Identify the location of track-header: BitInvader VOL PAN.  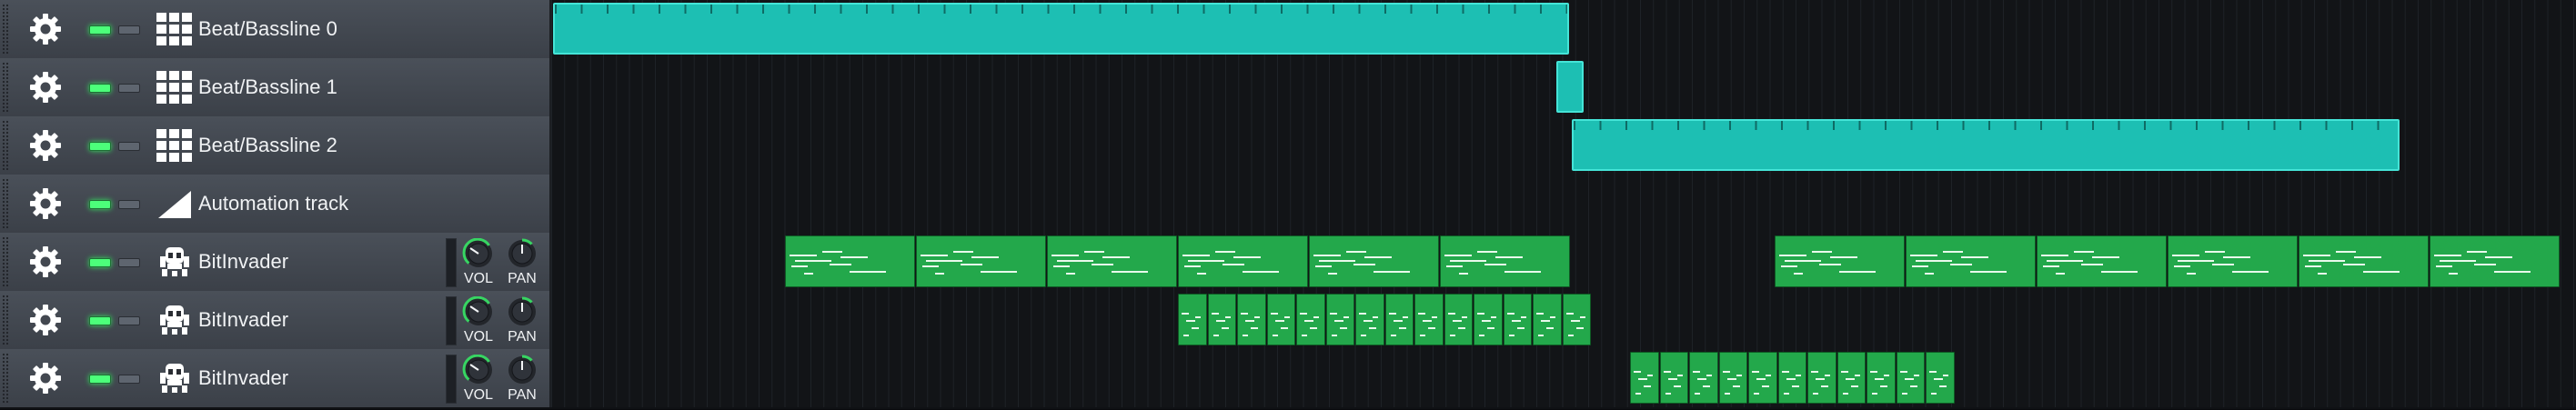
(275, 378).